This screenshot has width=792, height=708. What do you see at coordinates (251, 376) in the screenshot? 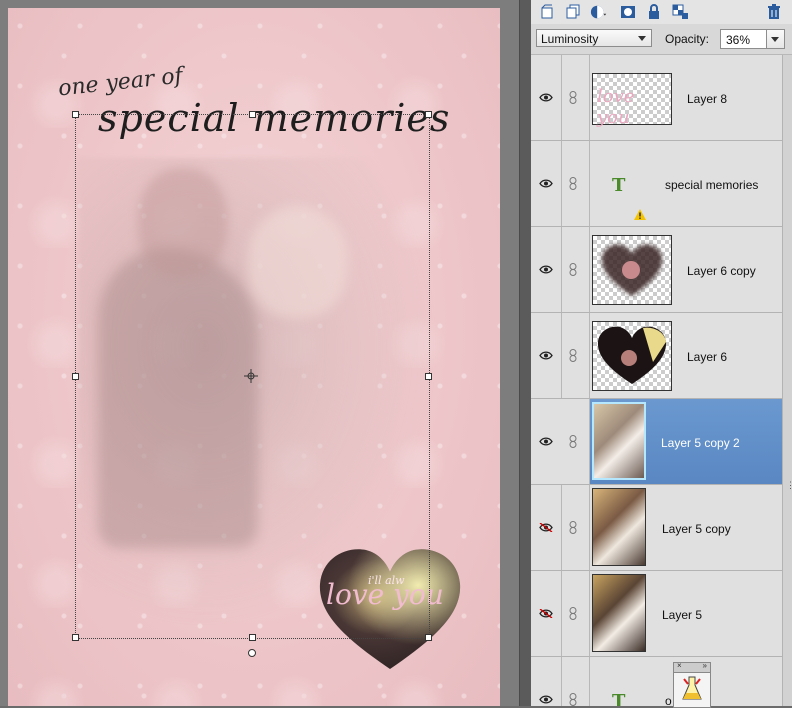
I see `reference-point-icon` at bounding box center [251, 376].